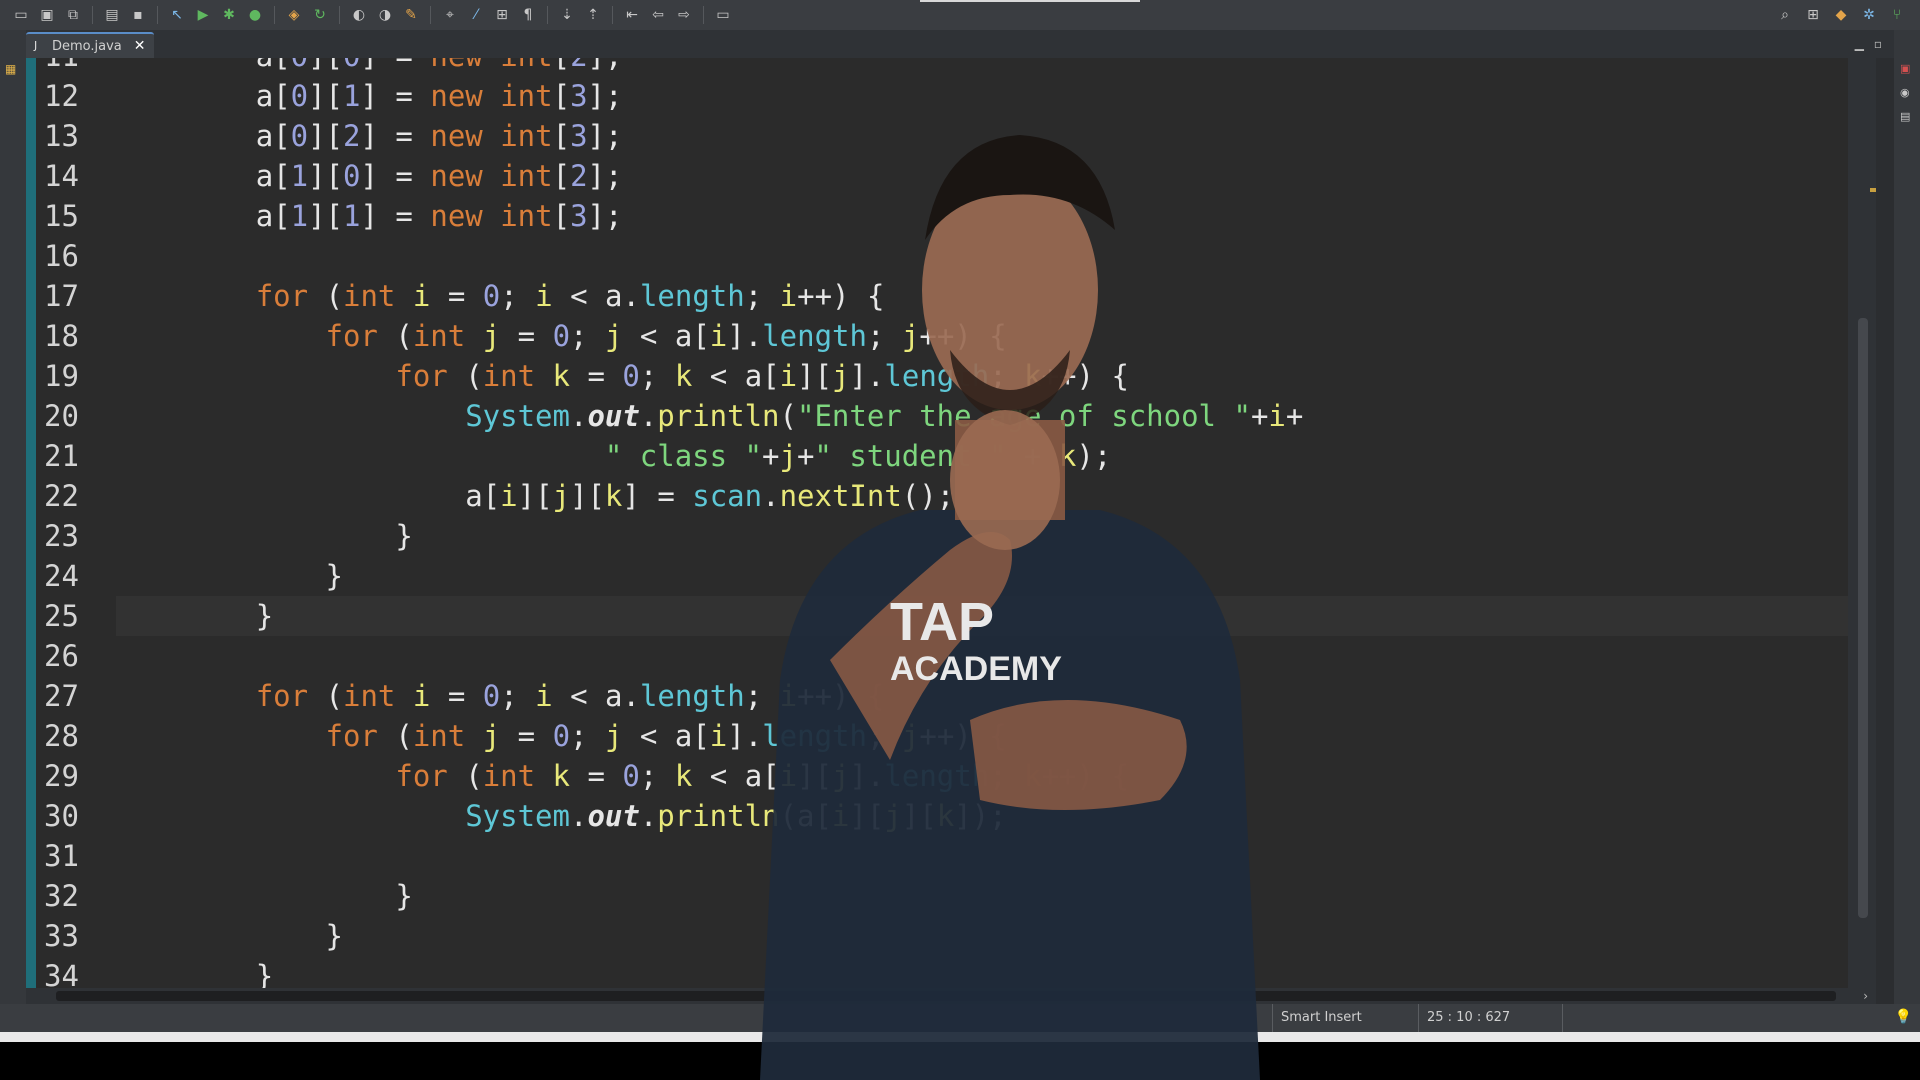  What do you see at coordinates (411, 15) in the screenshot?
I see `edit-icon: ✎` at bounding box center [411, 15].